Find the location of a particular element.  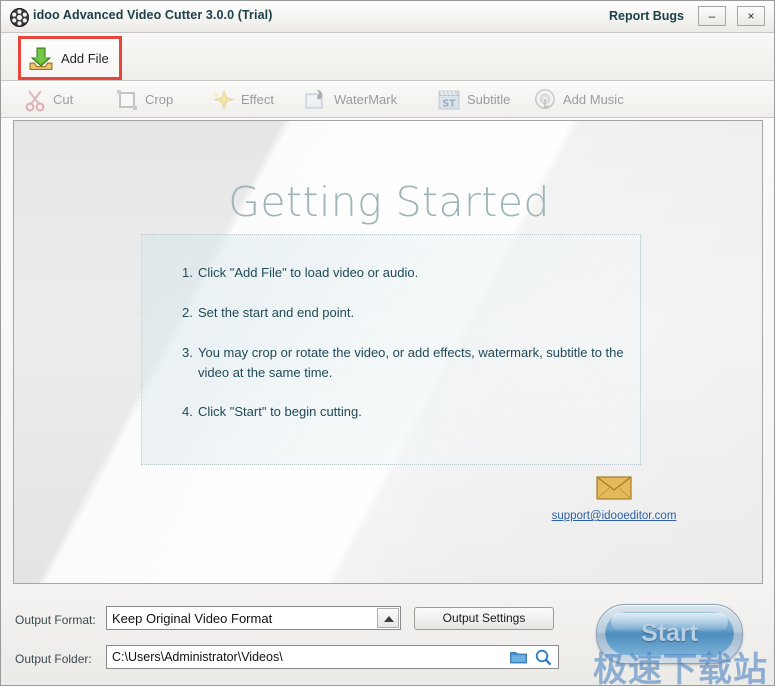

tool-crop: Crop is located at coordinates (154, 99).